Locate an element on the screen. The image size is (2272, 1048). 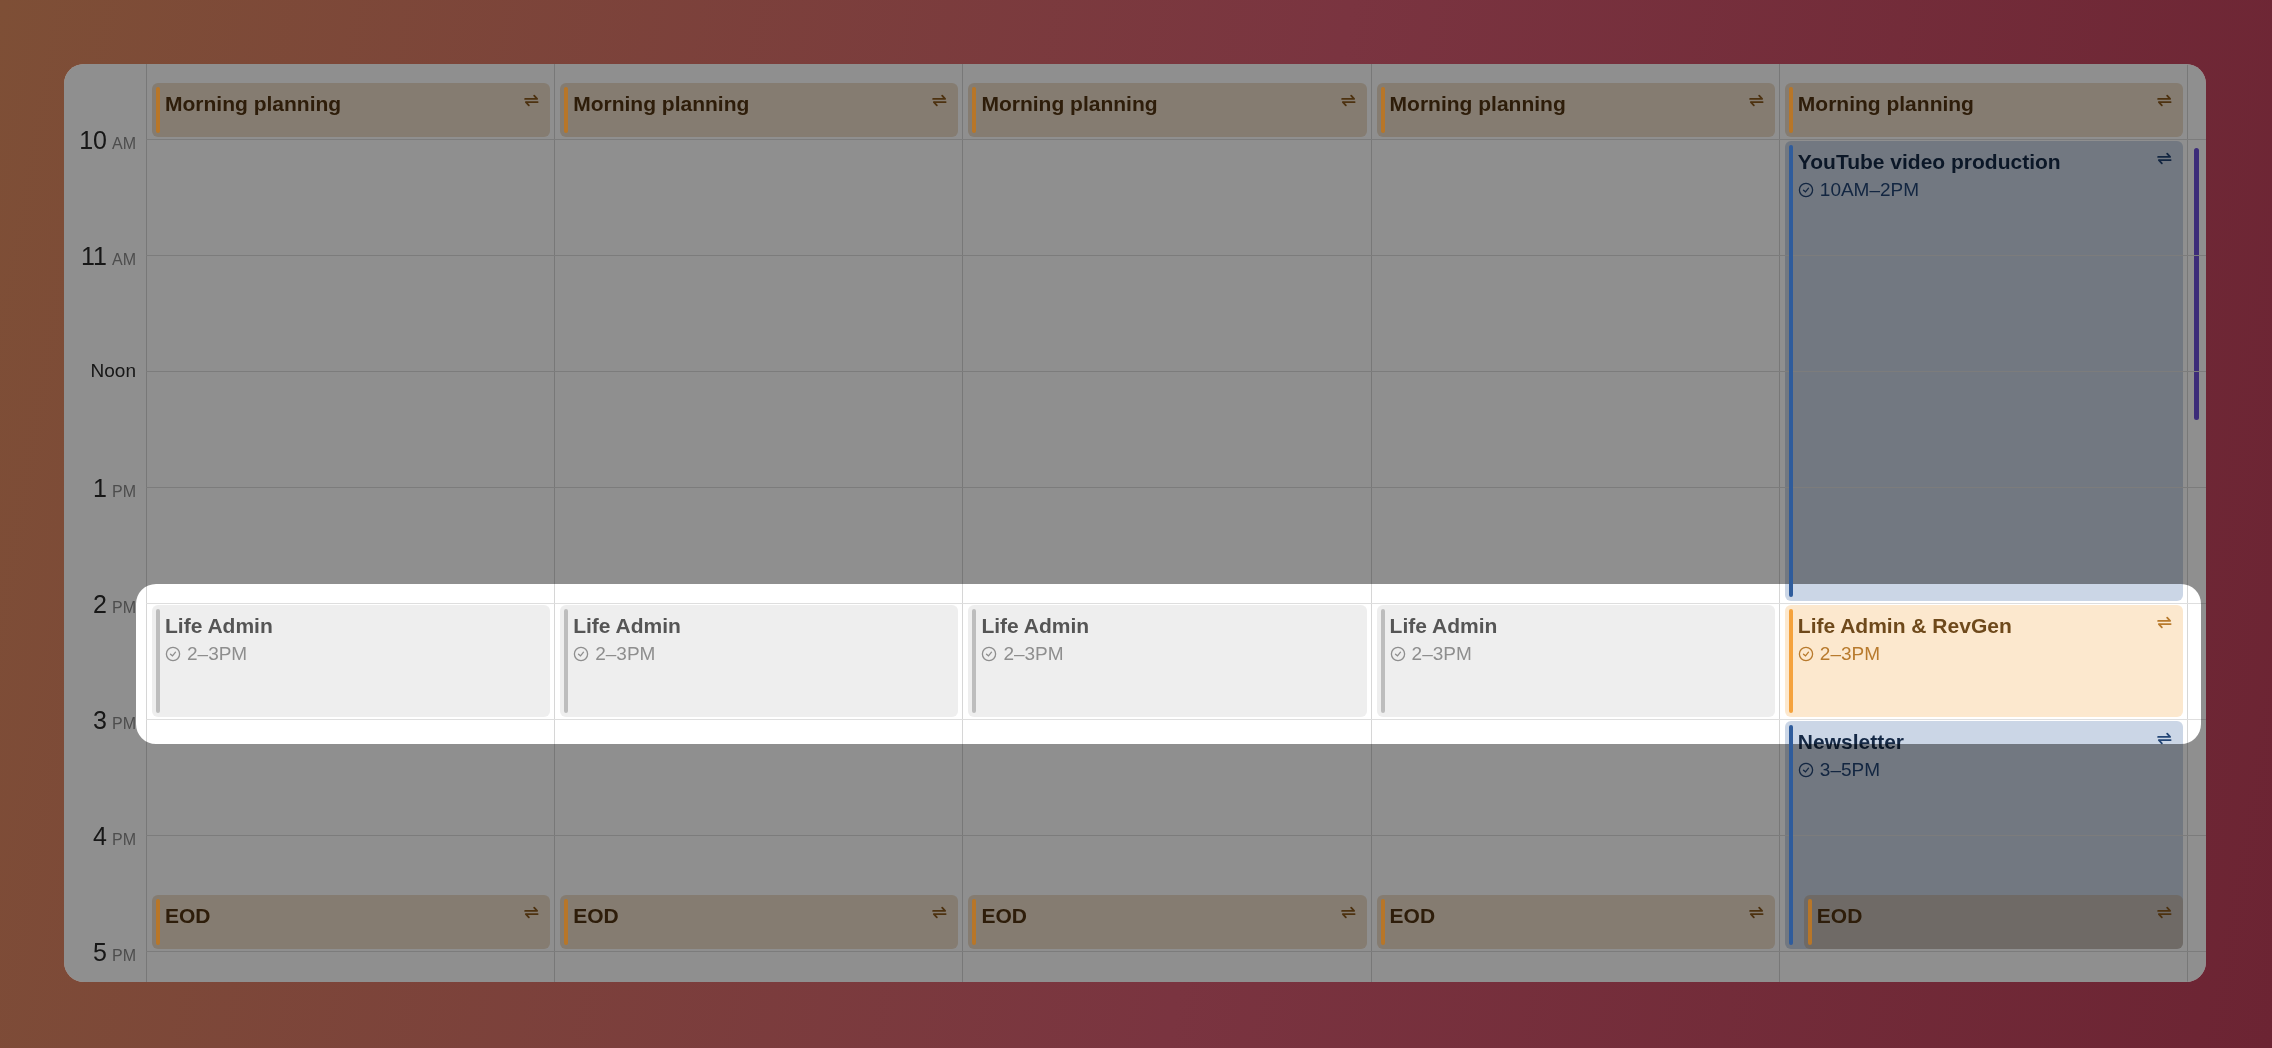
event-title: YouTube video production is located at coordinates (1929, 162).